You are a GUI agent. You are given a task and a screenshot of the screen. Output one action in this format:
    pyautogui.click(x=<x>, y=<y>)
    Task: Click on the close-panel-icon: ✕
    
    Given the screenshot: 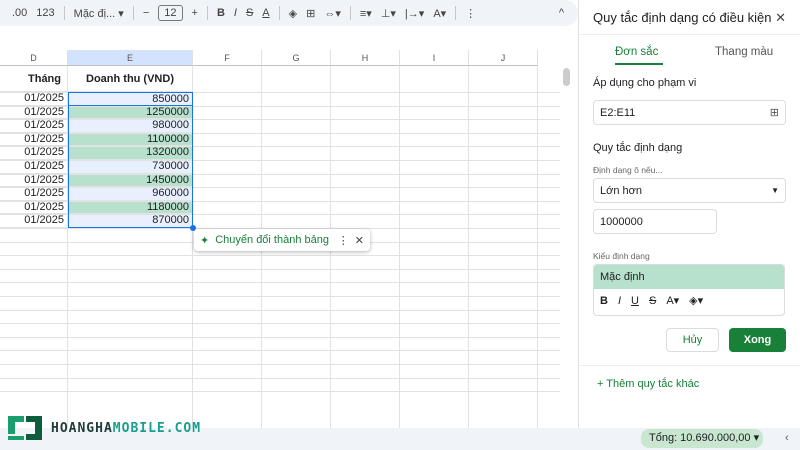 What is the action you would take?
    pyautogui.click(x=780, y=18)
    